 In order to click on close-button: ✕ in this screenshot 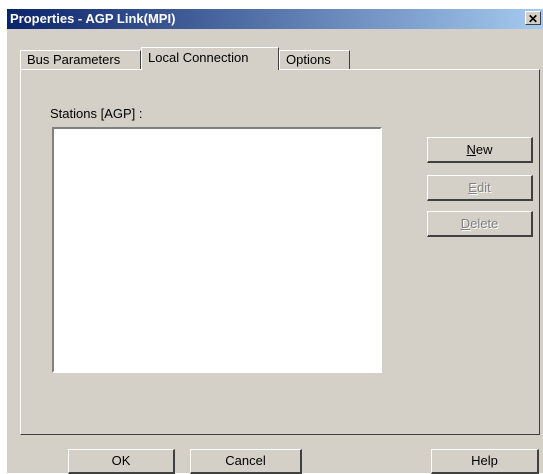, I will do `click(533, 18)`.